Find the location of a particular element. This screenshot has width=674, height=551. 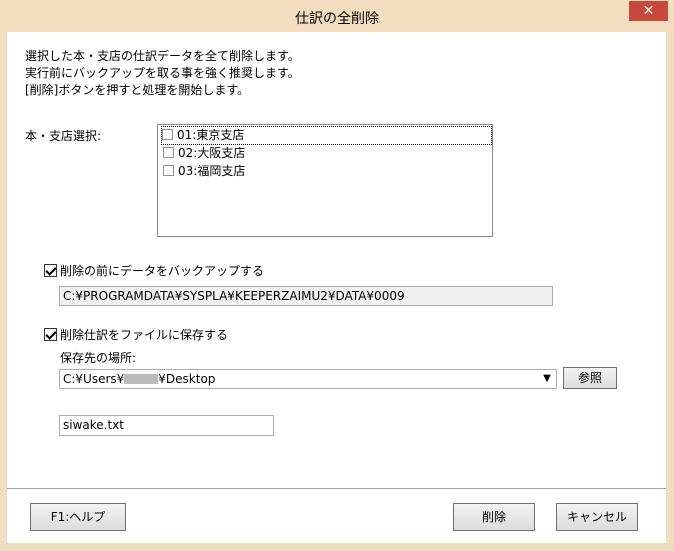

help-button: F1:ヘルプ is located at coordinates (78, 517).